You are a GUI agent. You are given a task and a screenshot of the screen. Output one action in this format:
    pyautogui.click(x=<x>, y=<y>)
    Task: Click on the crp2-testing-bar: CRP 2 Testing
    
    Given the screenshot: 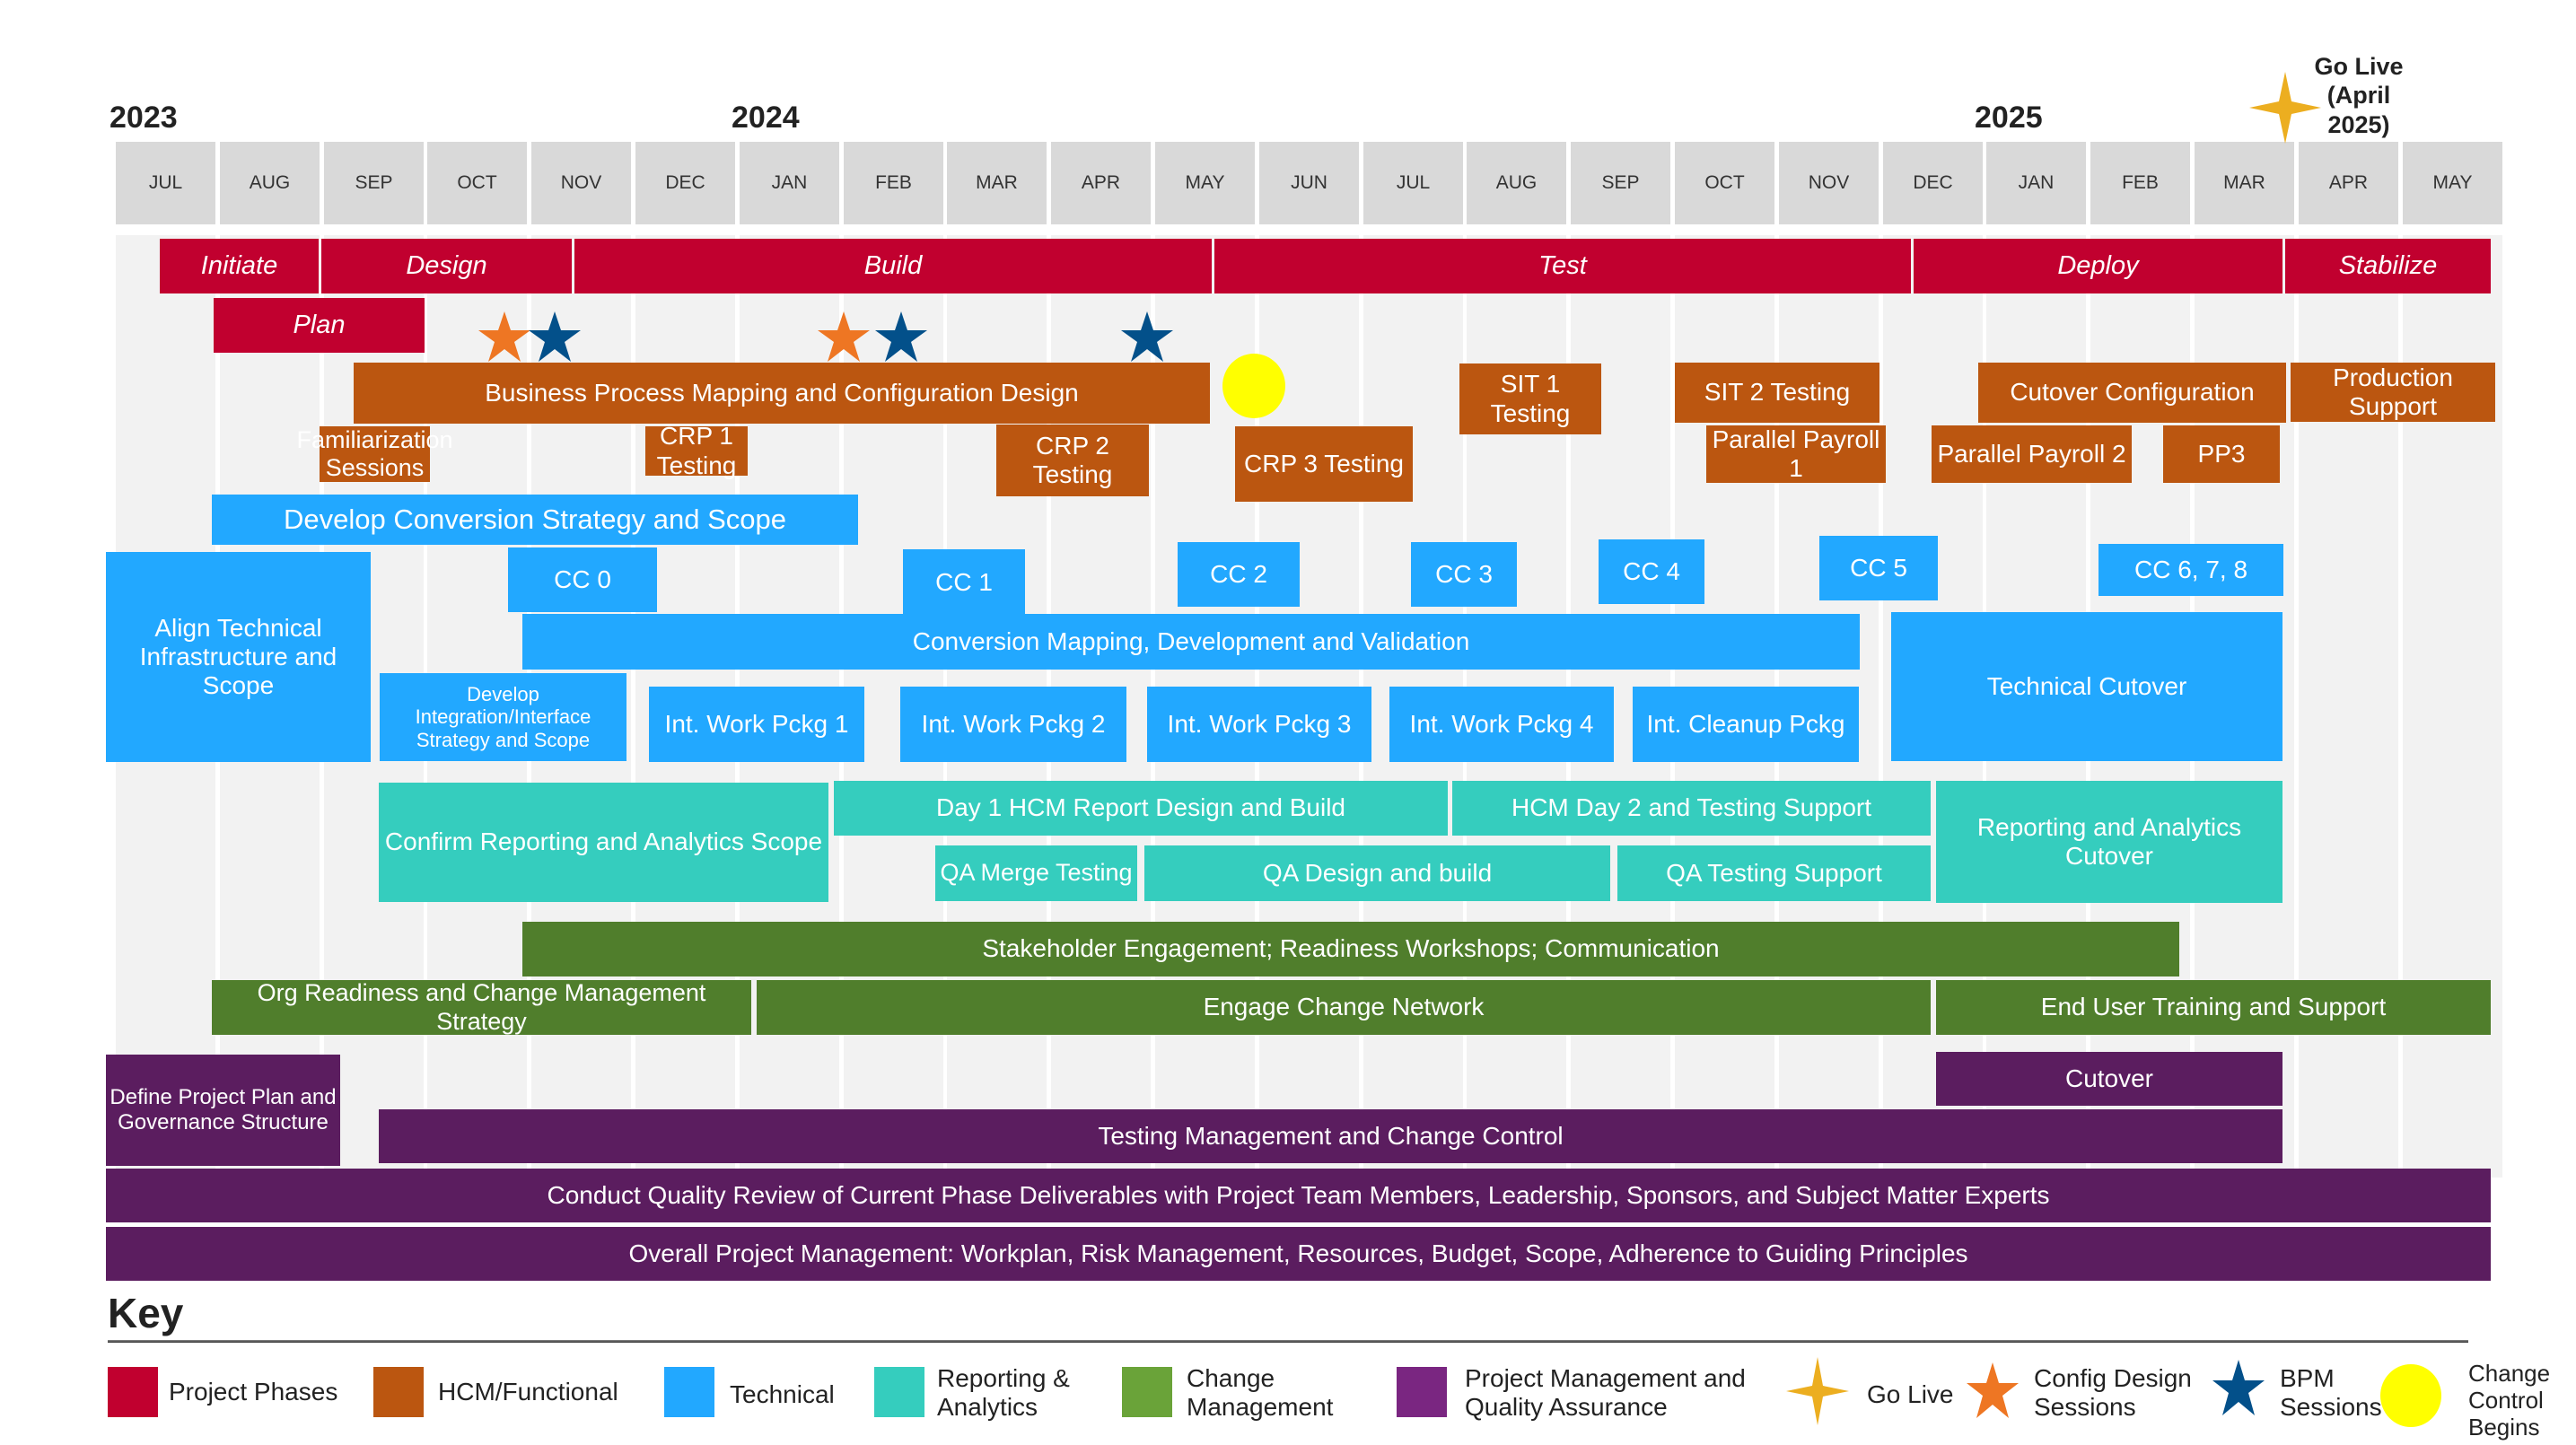 What is the action you would take?
    pyautogui.click(x=1072, y=460)
    